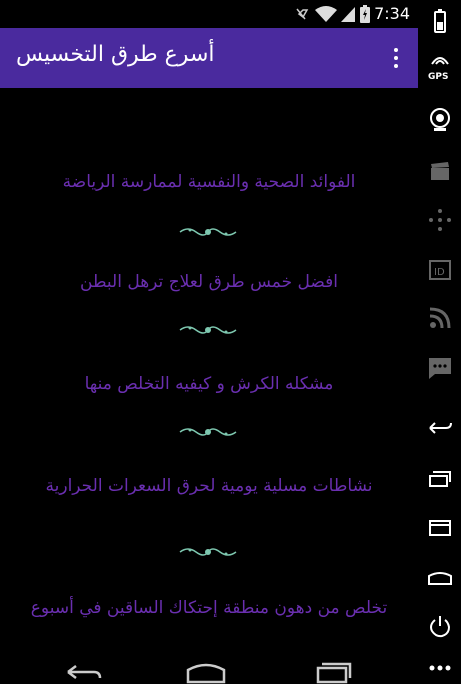 The width and height of the screenshot is (461, 684). Describe the element at coordinates (209, 282) in the screenshot. I see `list-item: افضل خمس طرق لعلاج ترهل البطن` at that location.